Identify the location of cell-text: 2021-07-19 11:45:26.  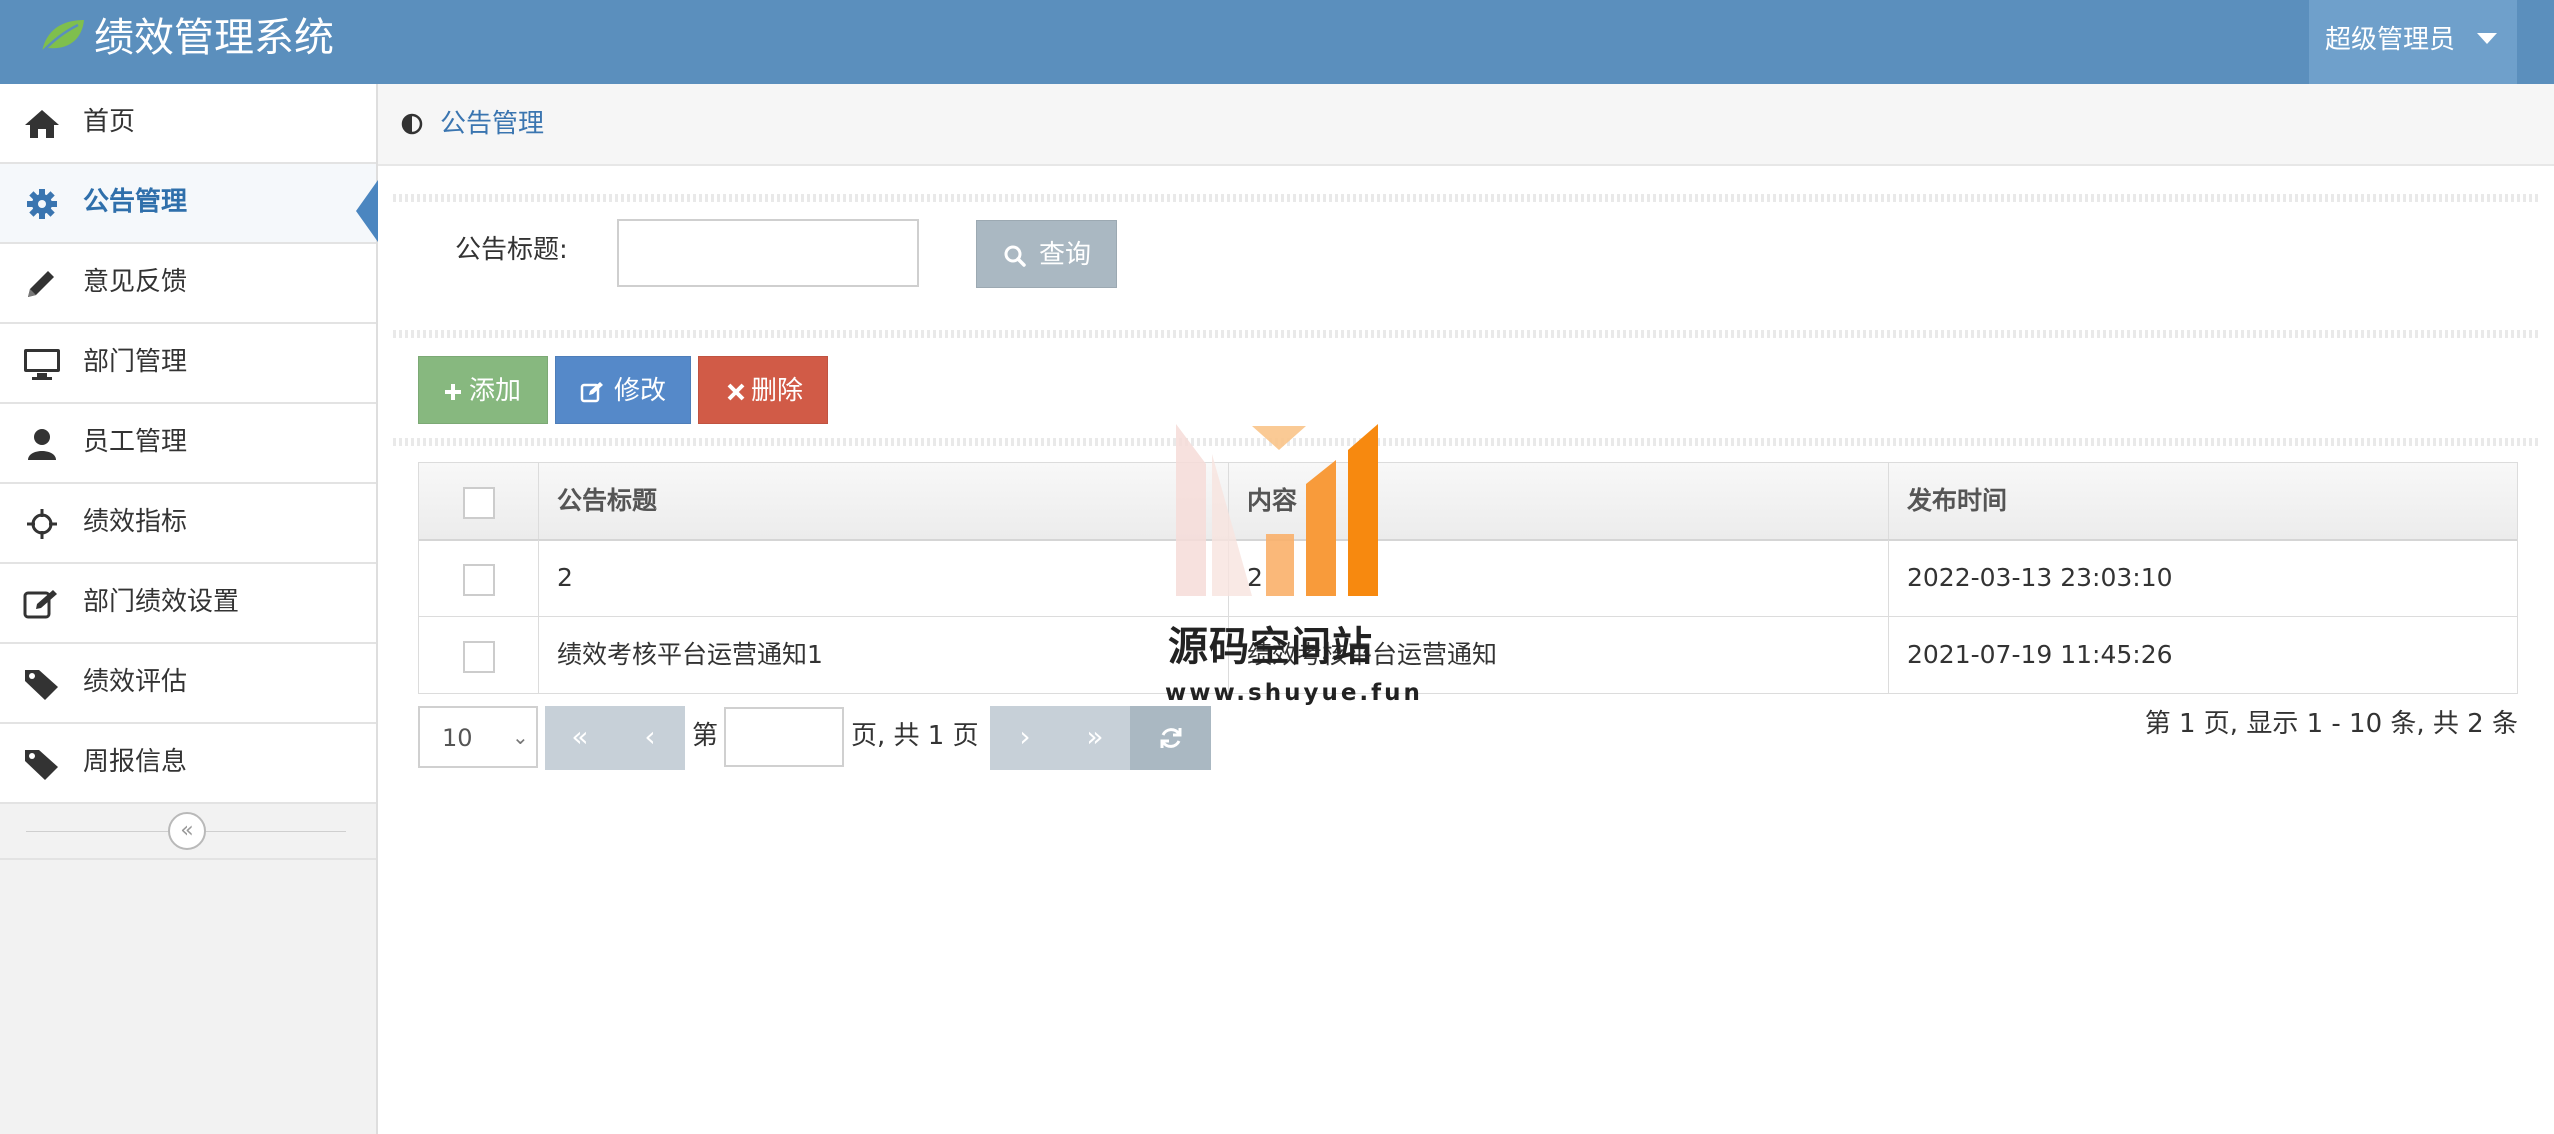
(2040, 654).